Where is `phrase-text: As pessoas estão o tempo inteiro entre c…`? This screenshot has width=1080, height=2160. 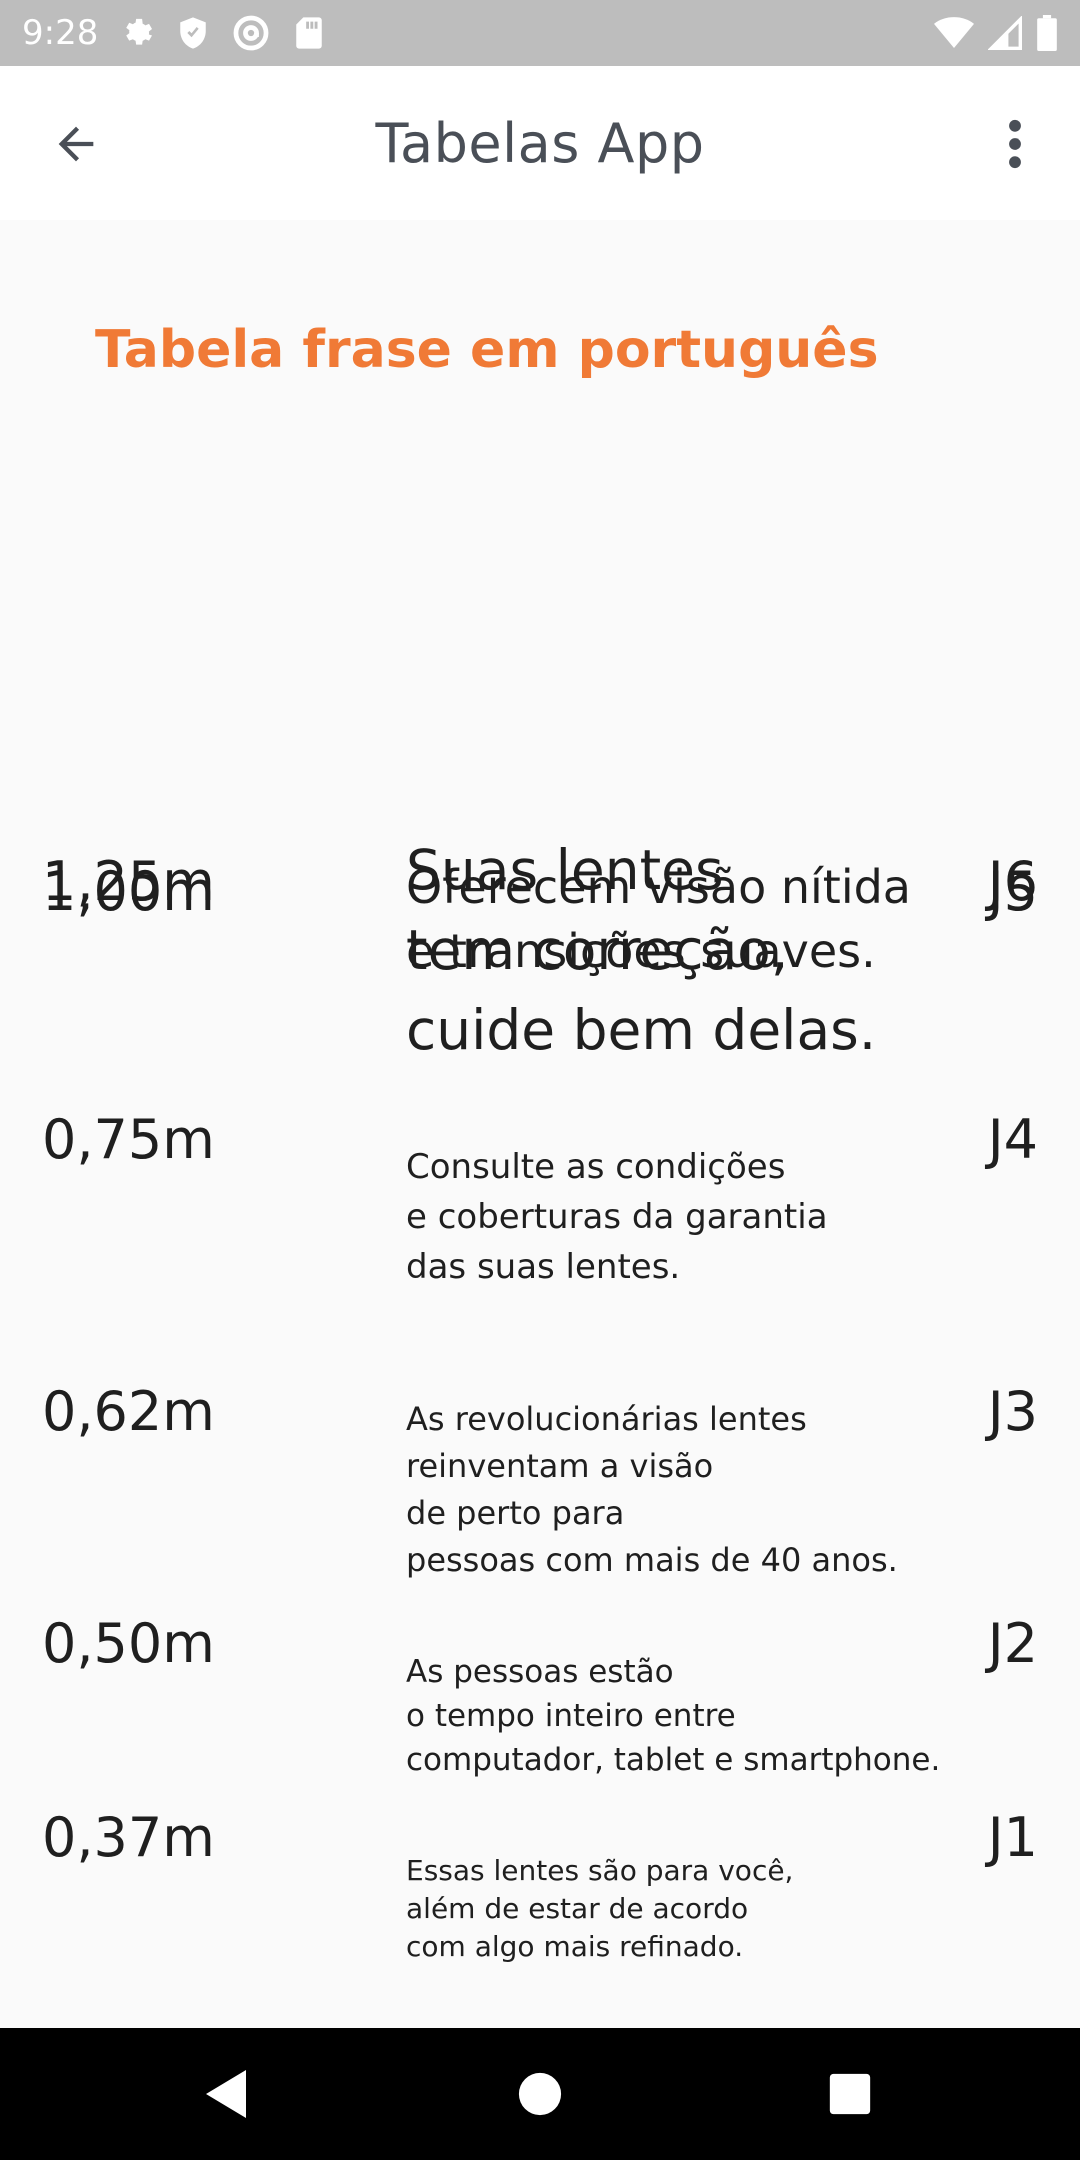 phrase-text: As pessoas estão o tempo inteiro entre c… is located at coordinates (673, 1716).